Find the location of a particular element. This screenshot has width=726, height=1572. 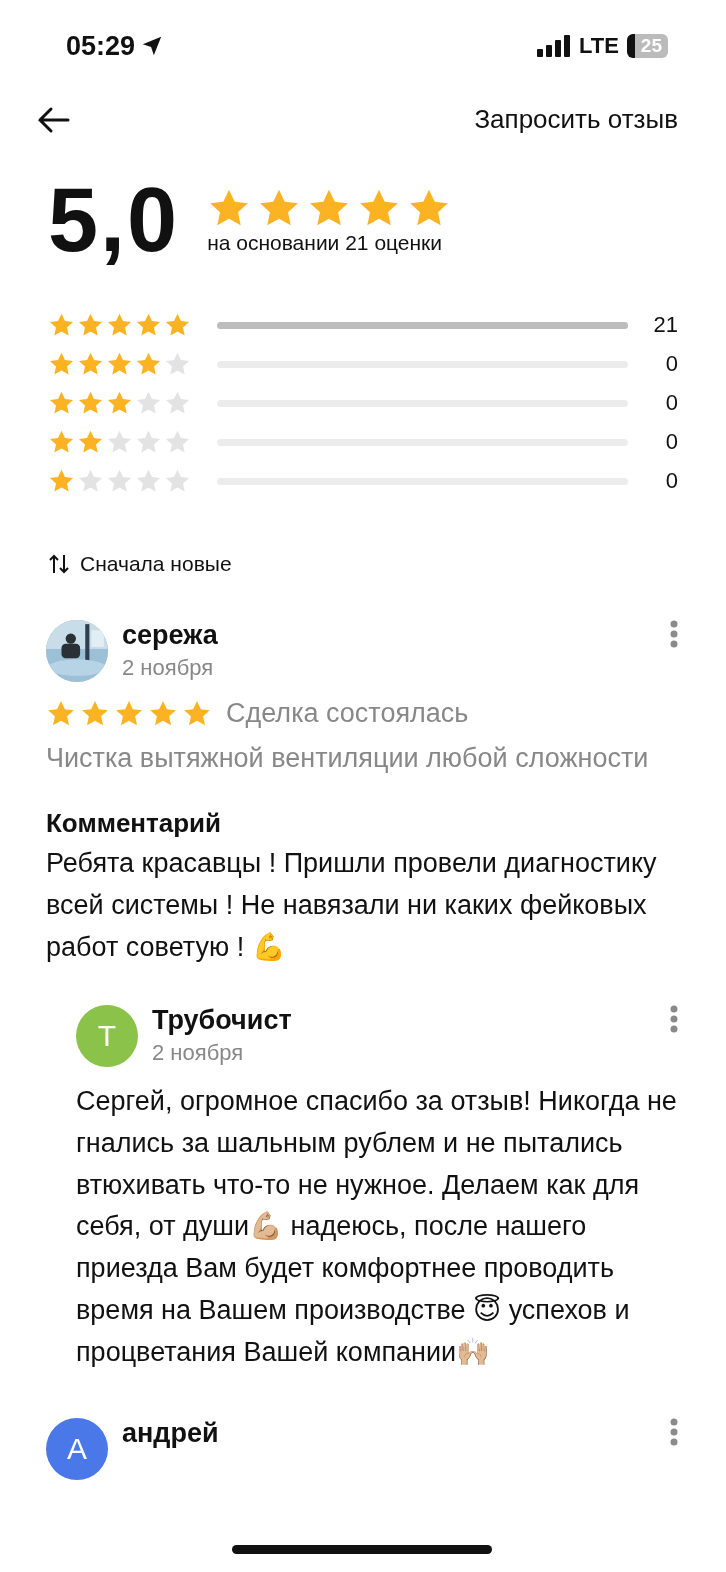

time: 05:29 is located at coordinates (101, 46).